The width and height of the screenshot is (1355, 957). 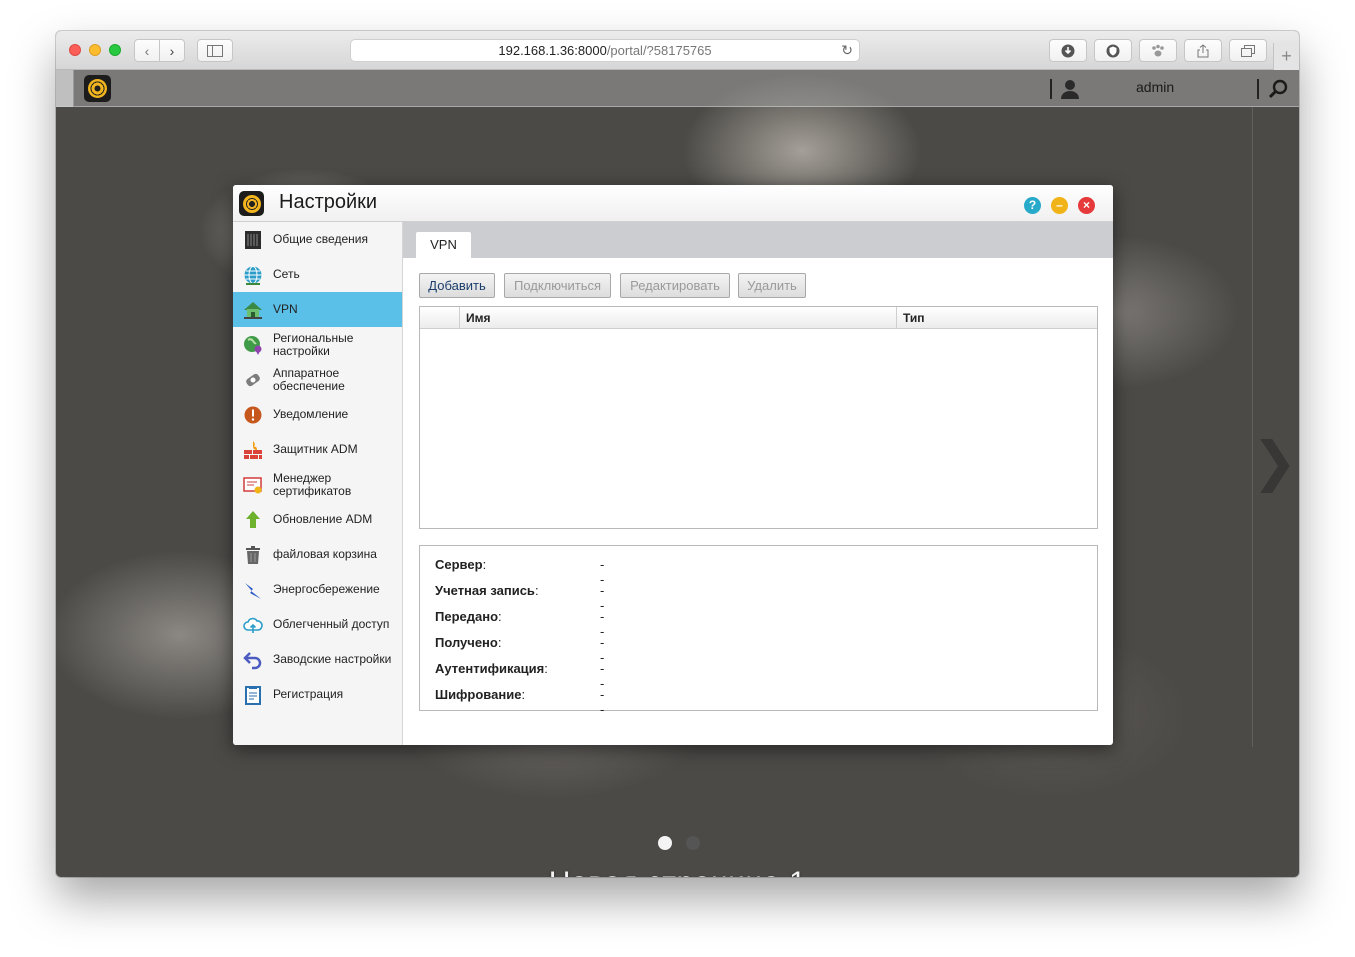 What do you see at coordinates (253, 590) in the screenshot?
I see `energy-icon` at bounding box center [253, 590].